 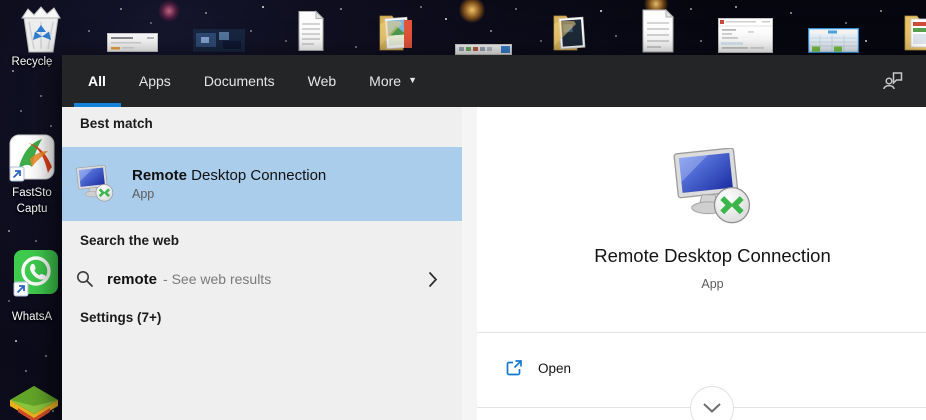 I want to click on best-match-result: Remote Desktop Connection App, so click(x=262, y=184).